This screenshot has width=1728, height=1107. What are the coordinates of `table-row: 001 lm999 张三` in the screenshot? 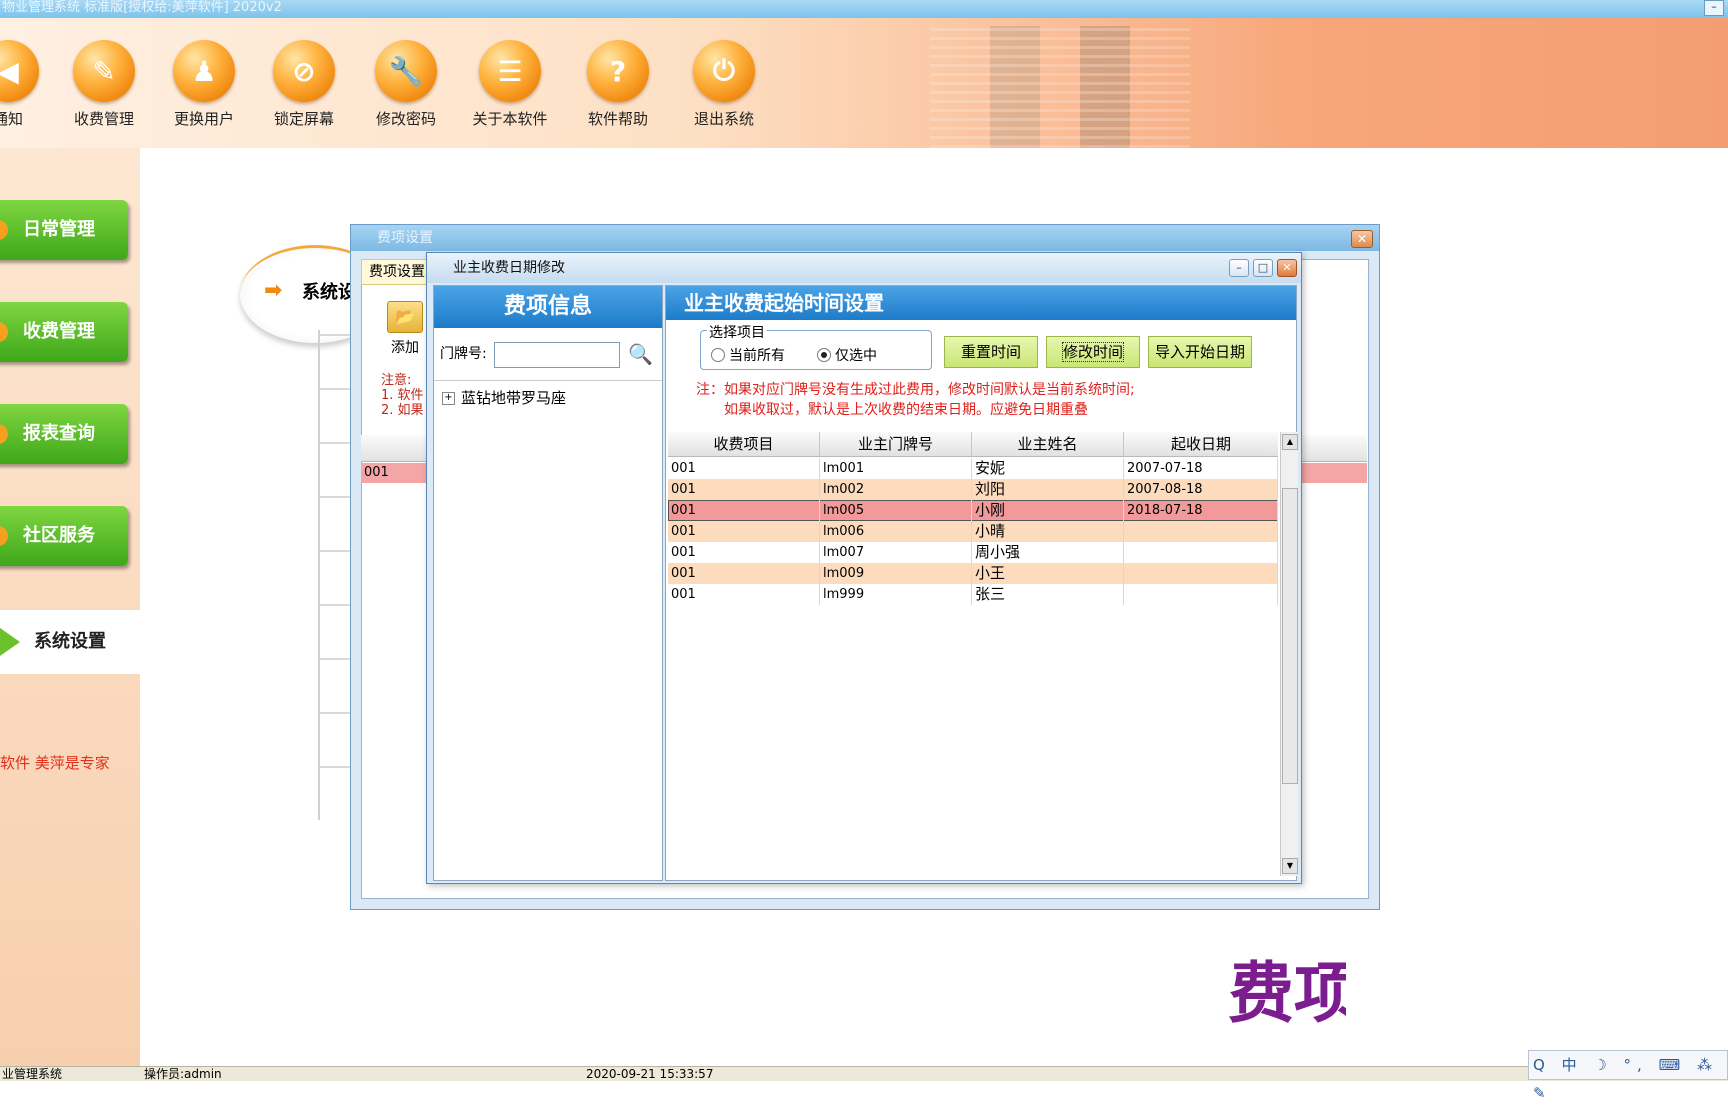 It's located at (973, 594).